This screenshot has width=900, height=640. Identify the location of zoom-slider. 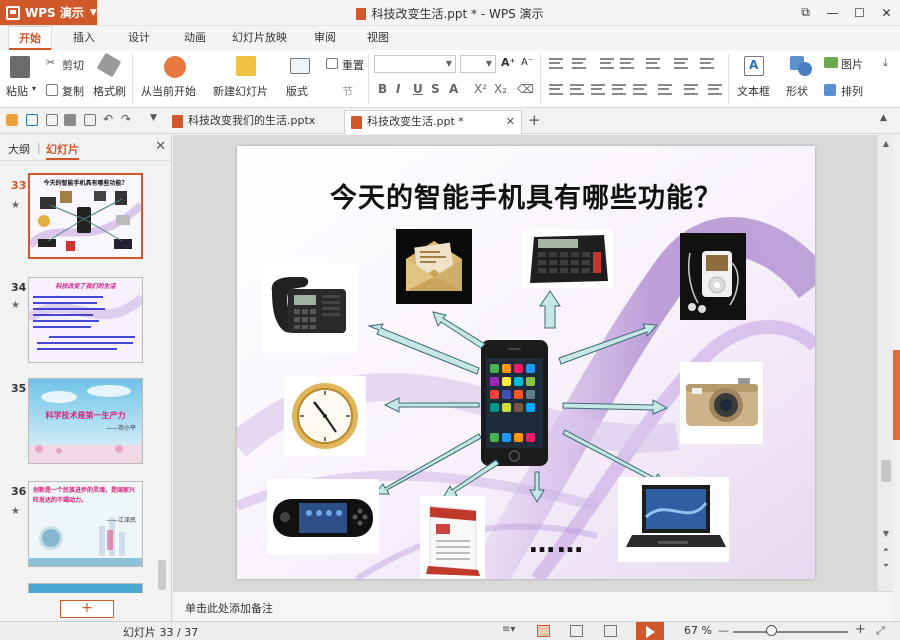
(790, 632).